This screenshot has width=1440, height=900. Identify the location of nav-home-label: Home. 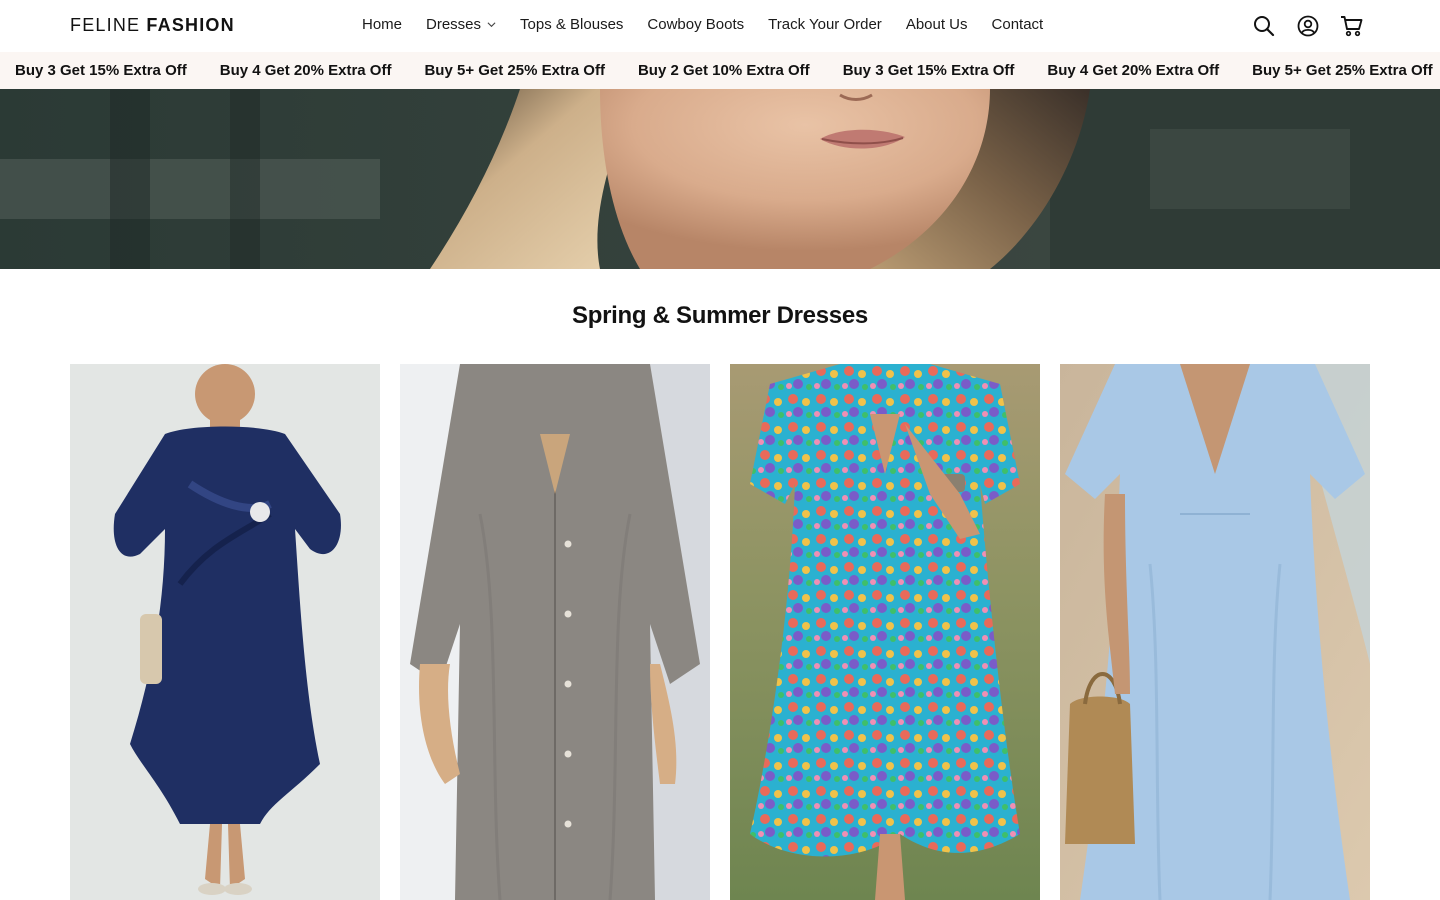
(382, 24).